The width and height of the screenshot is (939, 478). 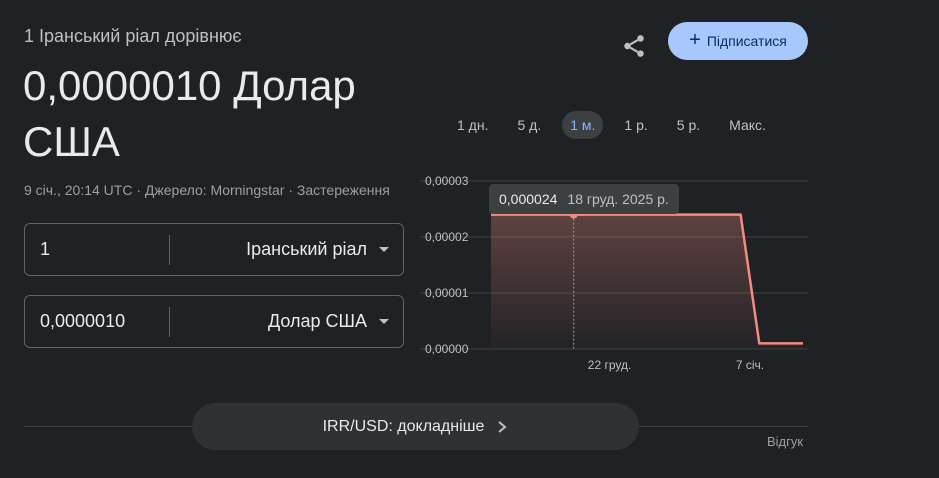 What do you see at coordinates (214, 190) in the screenshot?
I see `source-label: Джерело: Morningstar` at bounding box center [214, 190].